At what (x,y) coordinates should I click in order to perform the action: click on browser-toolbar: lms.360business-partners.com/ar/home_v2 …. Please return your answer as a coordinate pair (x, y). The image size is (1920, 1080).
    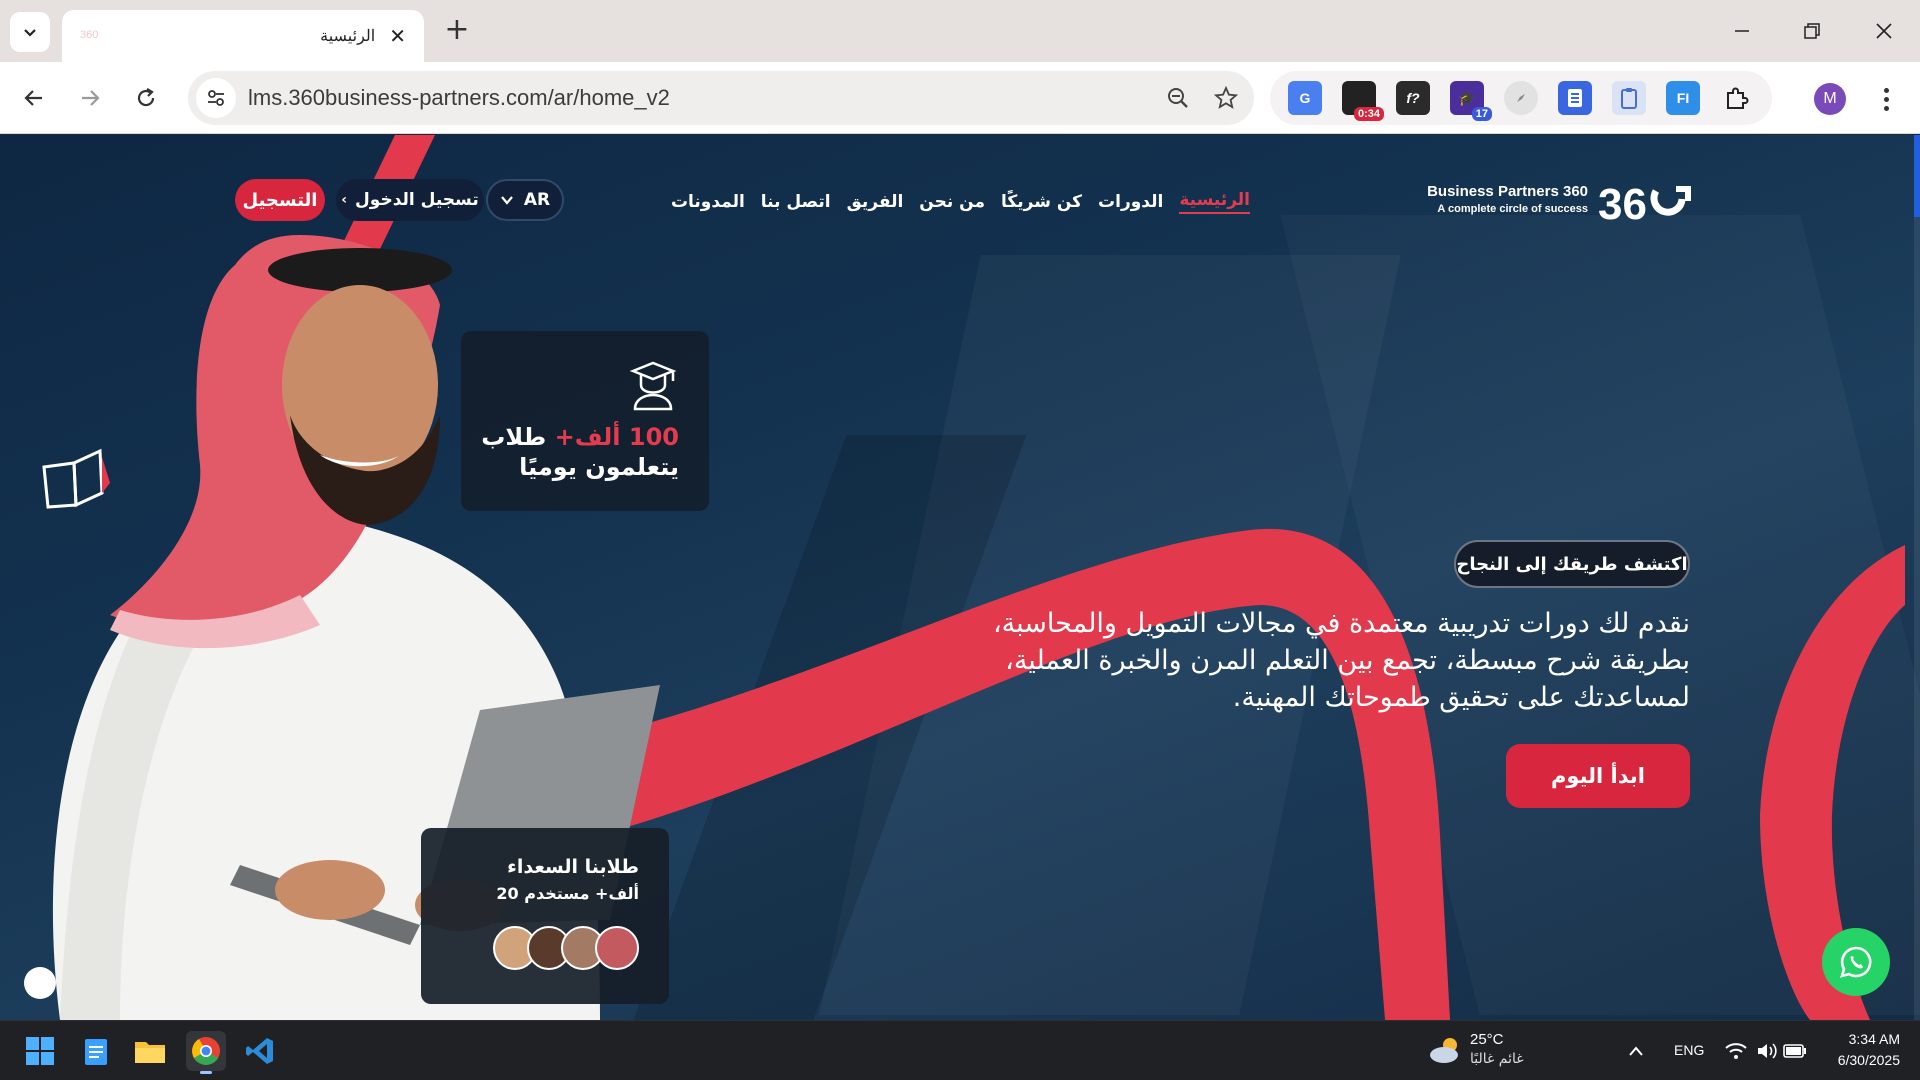
    Looking at the image, I should click on (960, 98).